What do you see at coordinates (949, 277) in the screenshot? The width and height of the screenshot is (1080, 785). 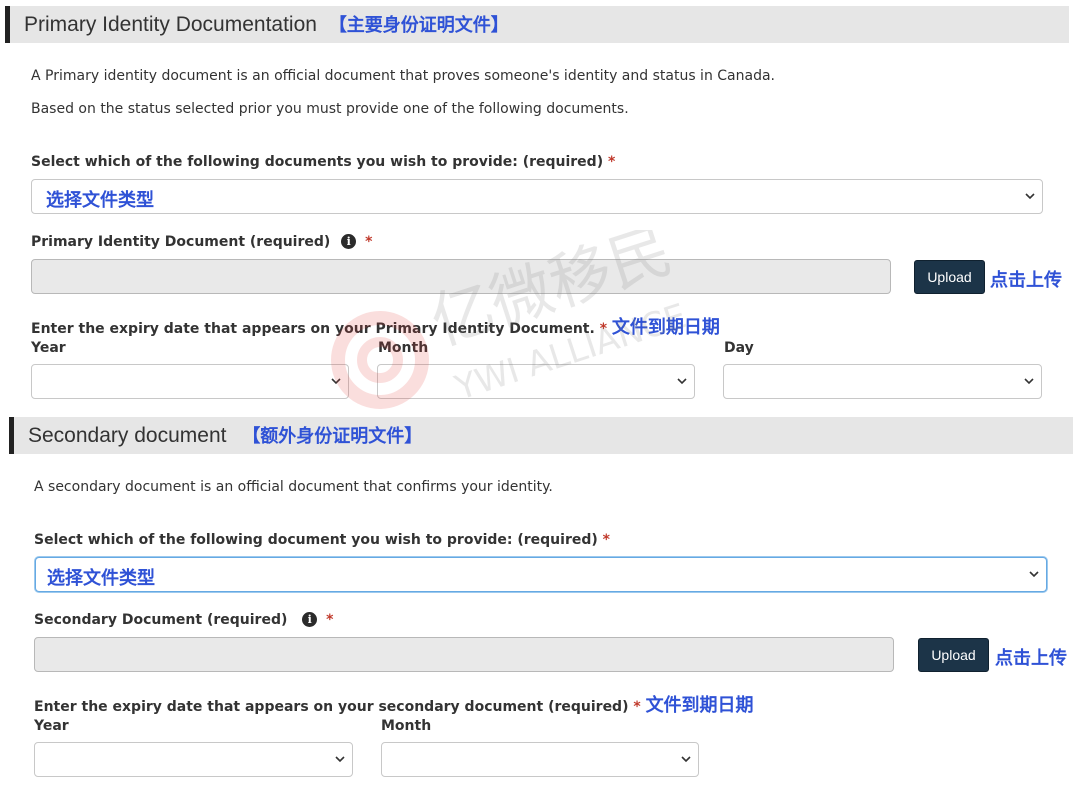 I see `primary-upload-button: Upload` at bounding box center [949, 277].